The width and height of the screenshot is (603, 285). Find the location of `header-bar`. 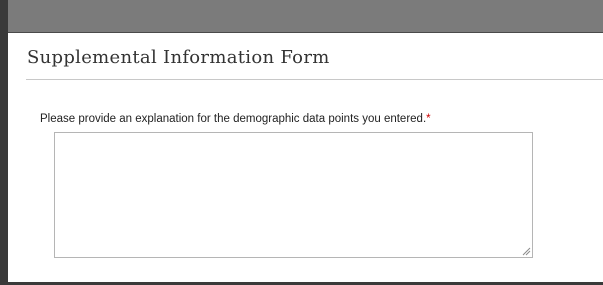

header-bar is located at coordinates (301, 16).